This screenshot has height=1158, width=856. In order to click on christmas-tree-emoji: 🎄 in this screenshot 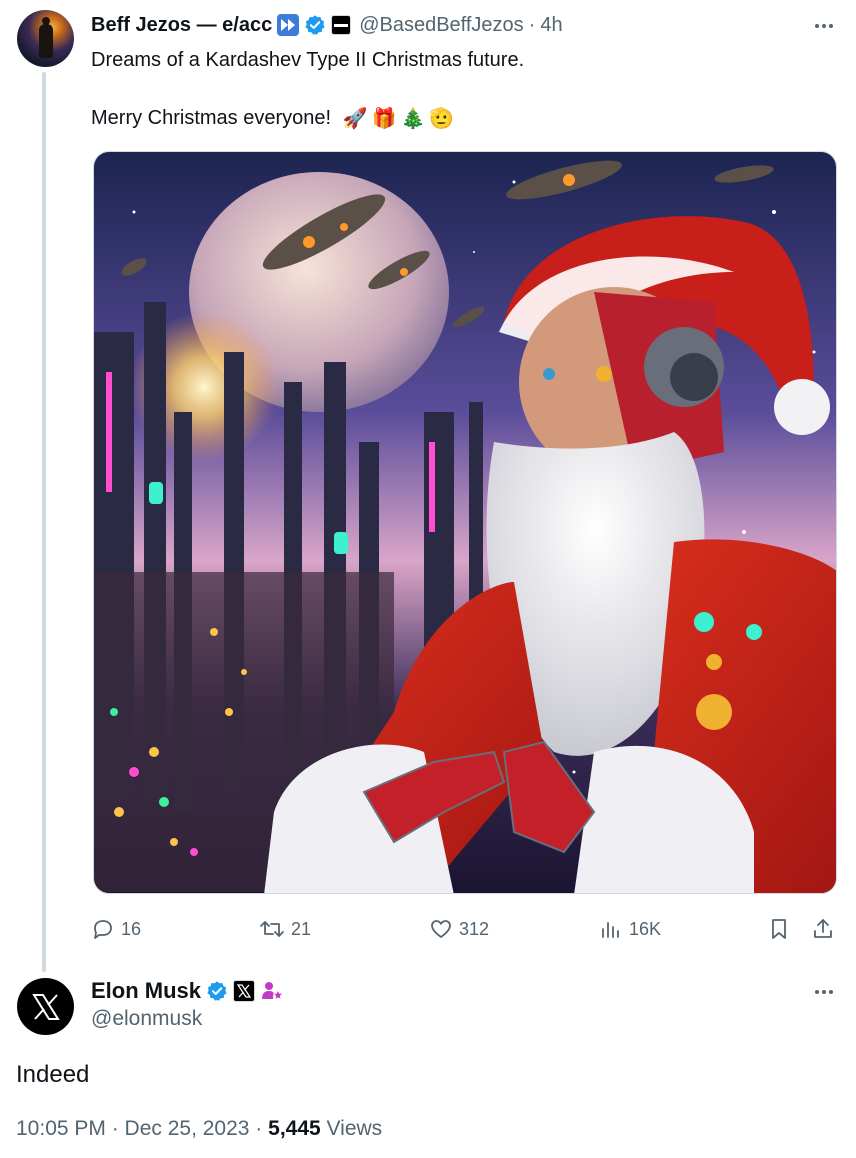, I will do `click(413, 118)`.